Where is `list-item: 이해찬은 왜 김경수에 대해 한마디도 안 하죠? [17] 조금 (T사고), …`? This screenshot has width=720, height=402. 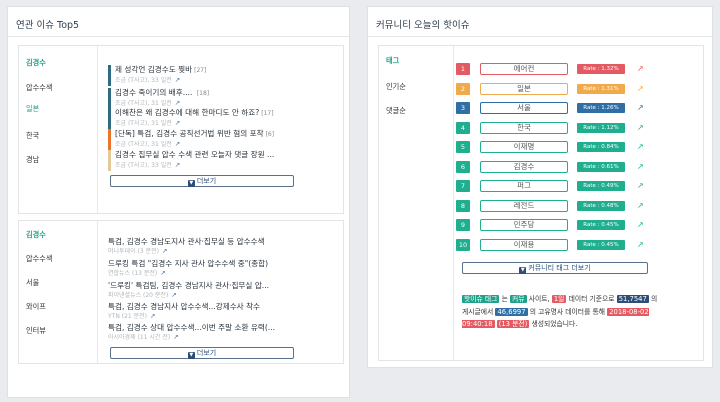 list-item: 이해찬은 왜 김경수에 대해 한마디도 안 하죠? [17] 조금 (T사고), … is located at coordinates (228, 118).